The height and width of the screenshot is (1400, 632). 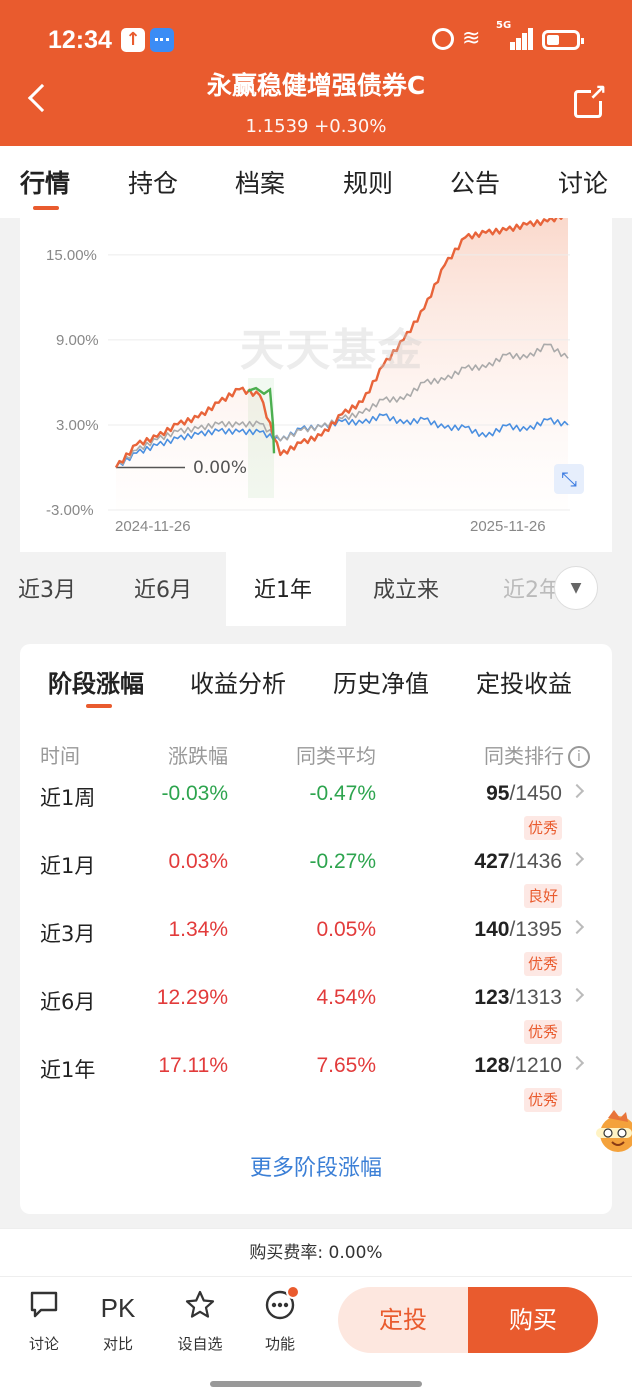 I want to click on tab-holdings: 持仓, so click(x=153, y=182).